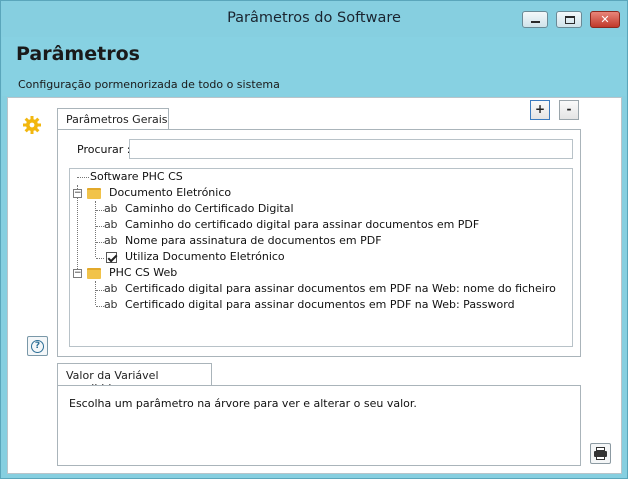 The height and width of the screenshot is (479, 628). I want to click on tab-general-parameters: Parâmetros Gerais, so click(113, 119).